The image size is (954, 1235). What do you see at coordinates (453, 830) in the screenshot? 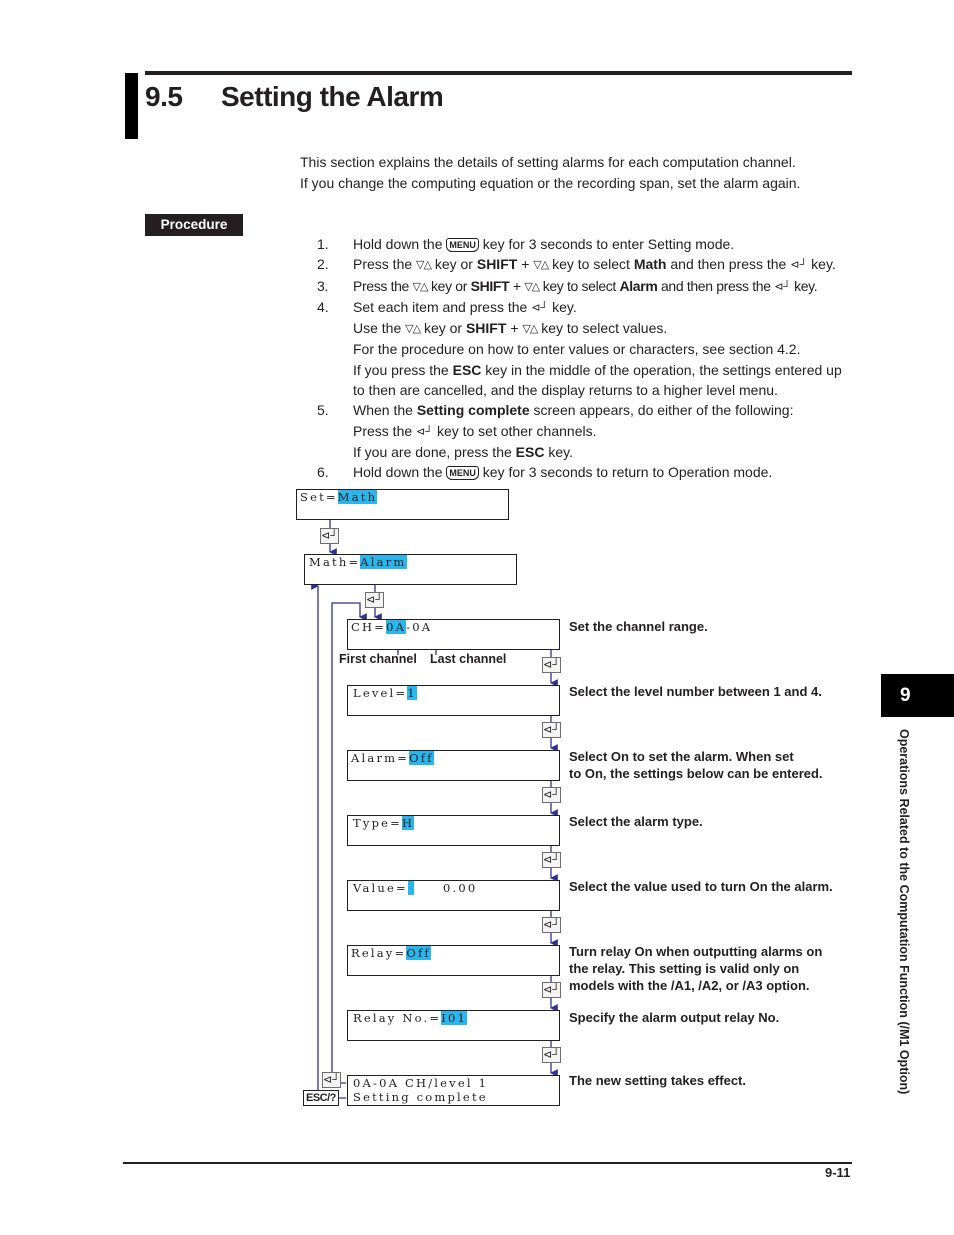
I see `screen-type: Type=H` at bounding box center [453, 830].